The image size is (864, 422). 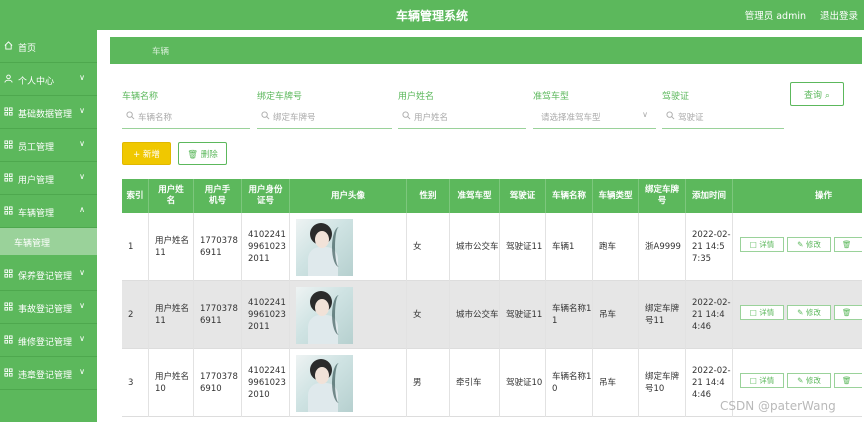 I want to click on cell-car-name: 车辆名称11, so click(x=569, y=315).